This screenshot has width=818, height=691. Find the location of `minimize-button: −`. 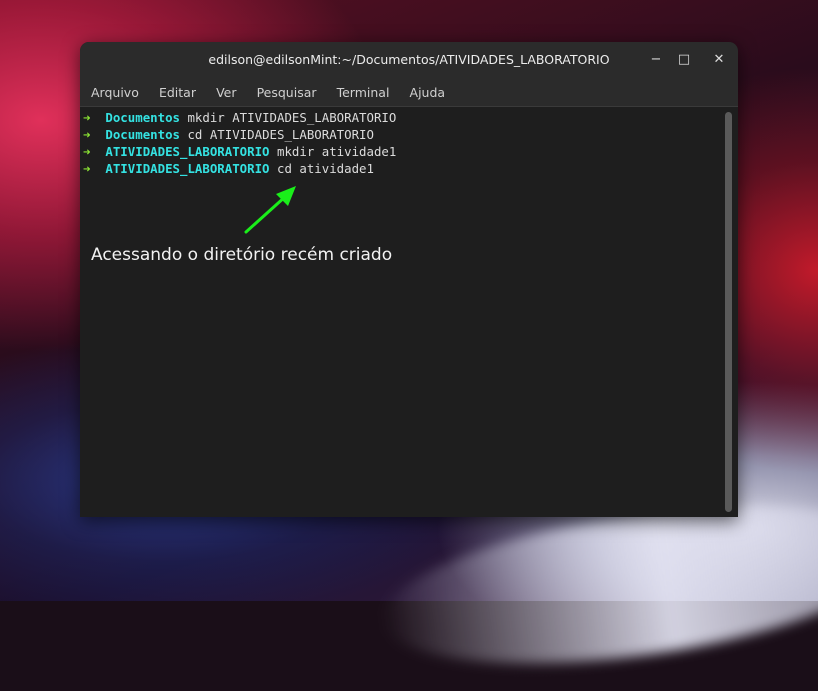

minimize-button: − is located at coordinates (656, 60).